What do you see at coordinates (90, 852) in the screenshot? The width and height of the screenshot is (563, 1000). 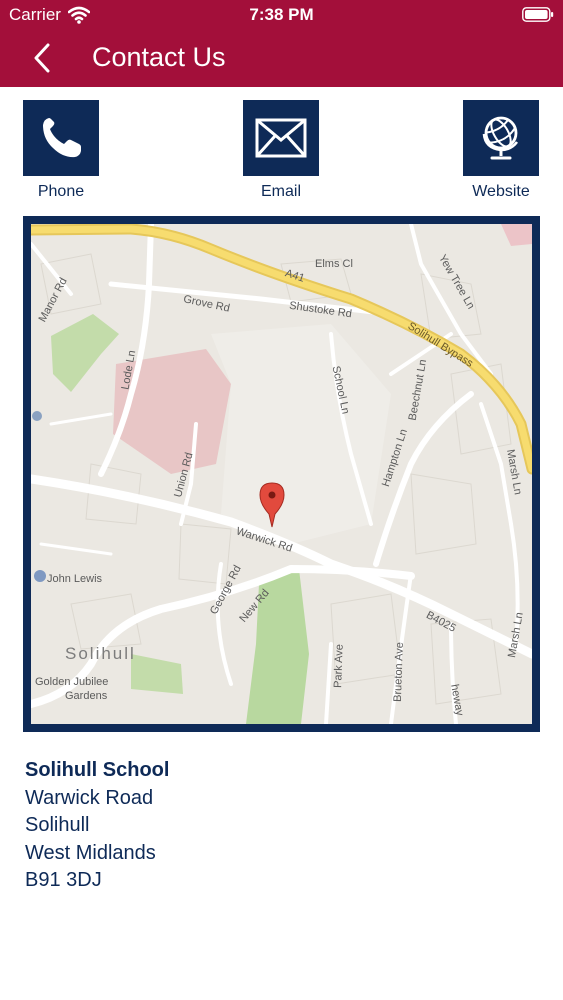 I see `address-line-3: West Midlands` at bounding box center [90, 852].